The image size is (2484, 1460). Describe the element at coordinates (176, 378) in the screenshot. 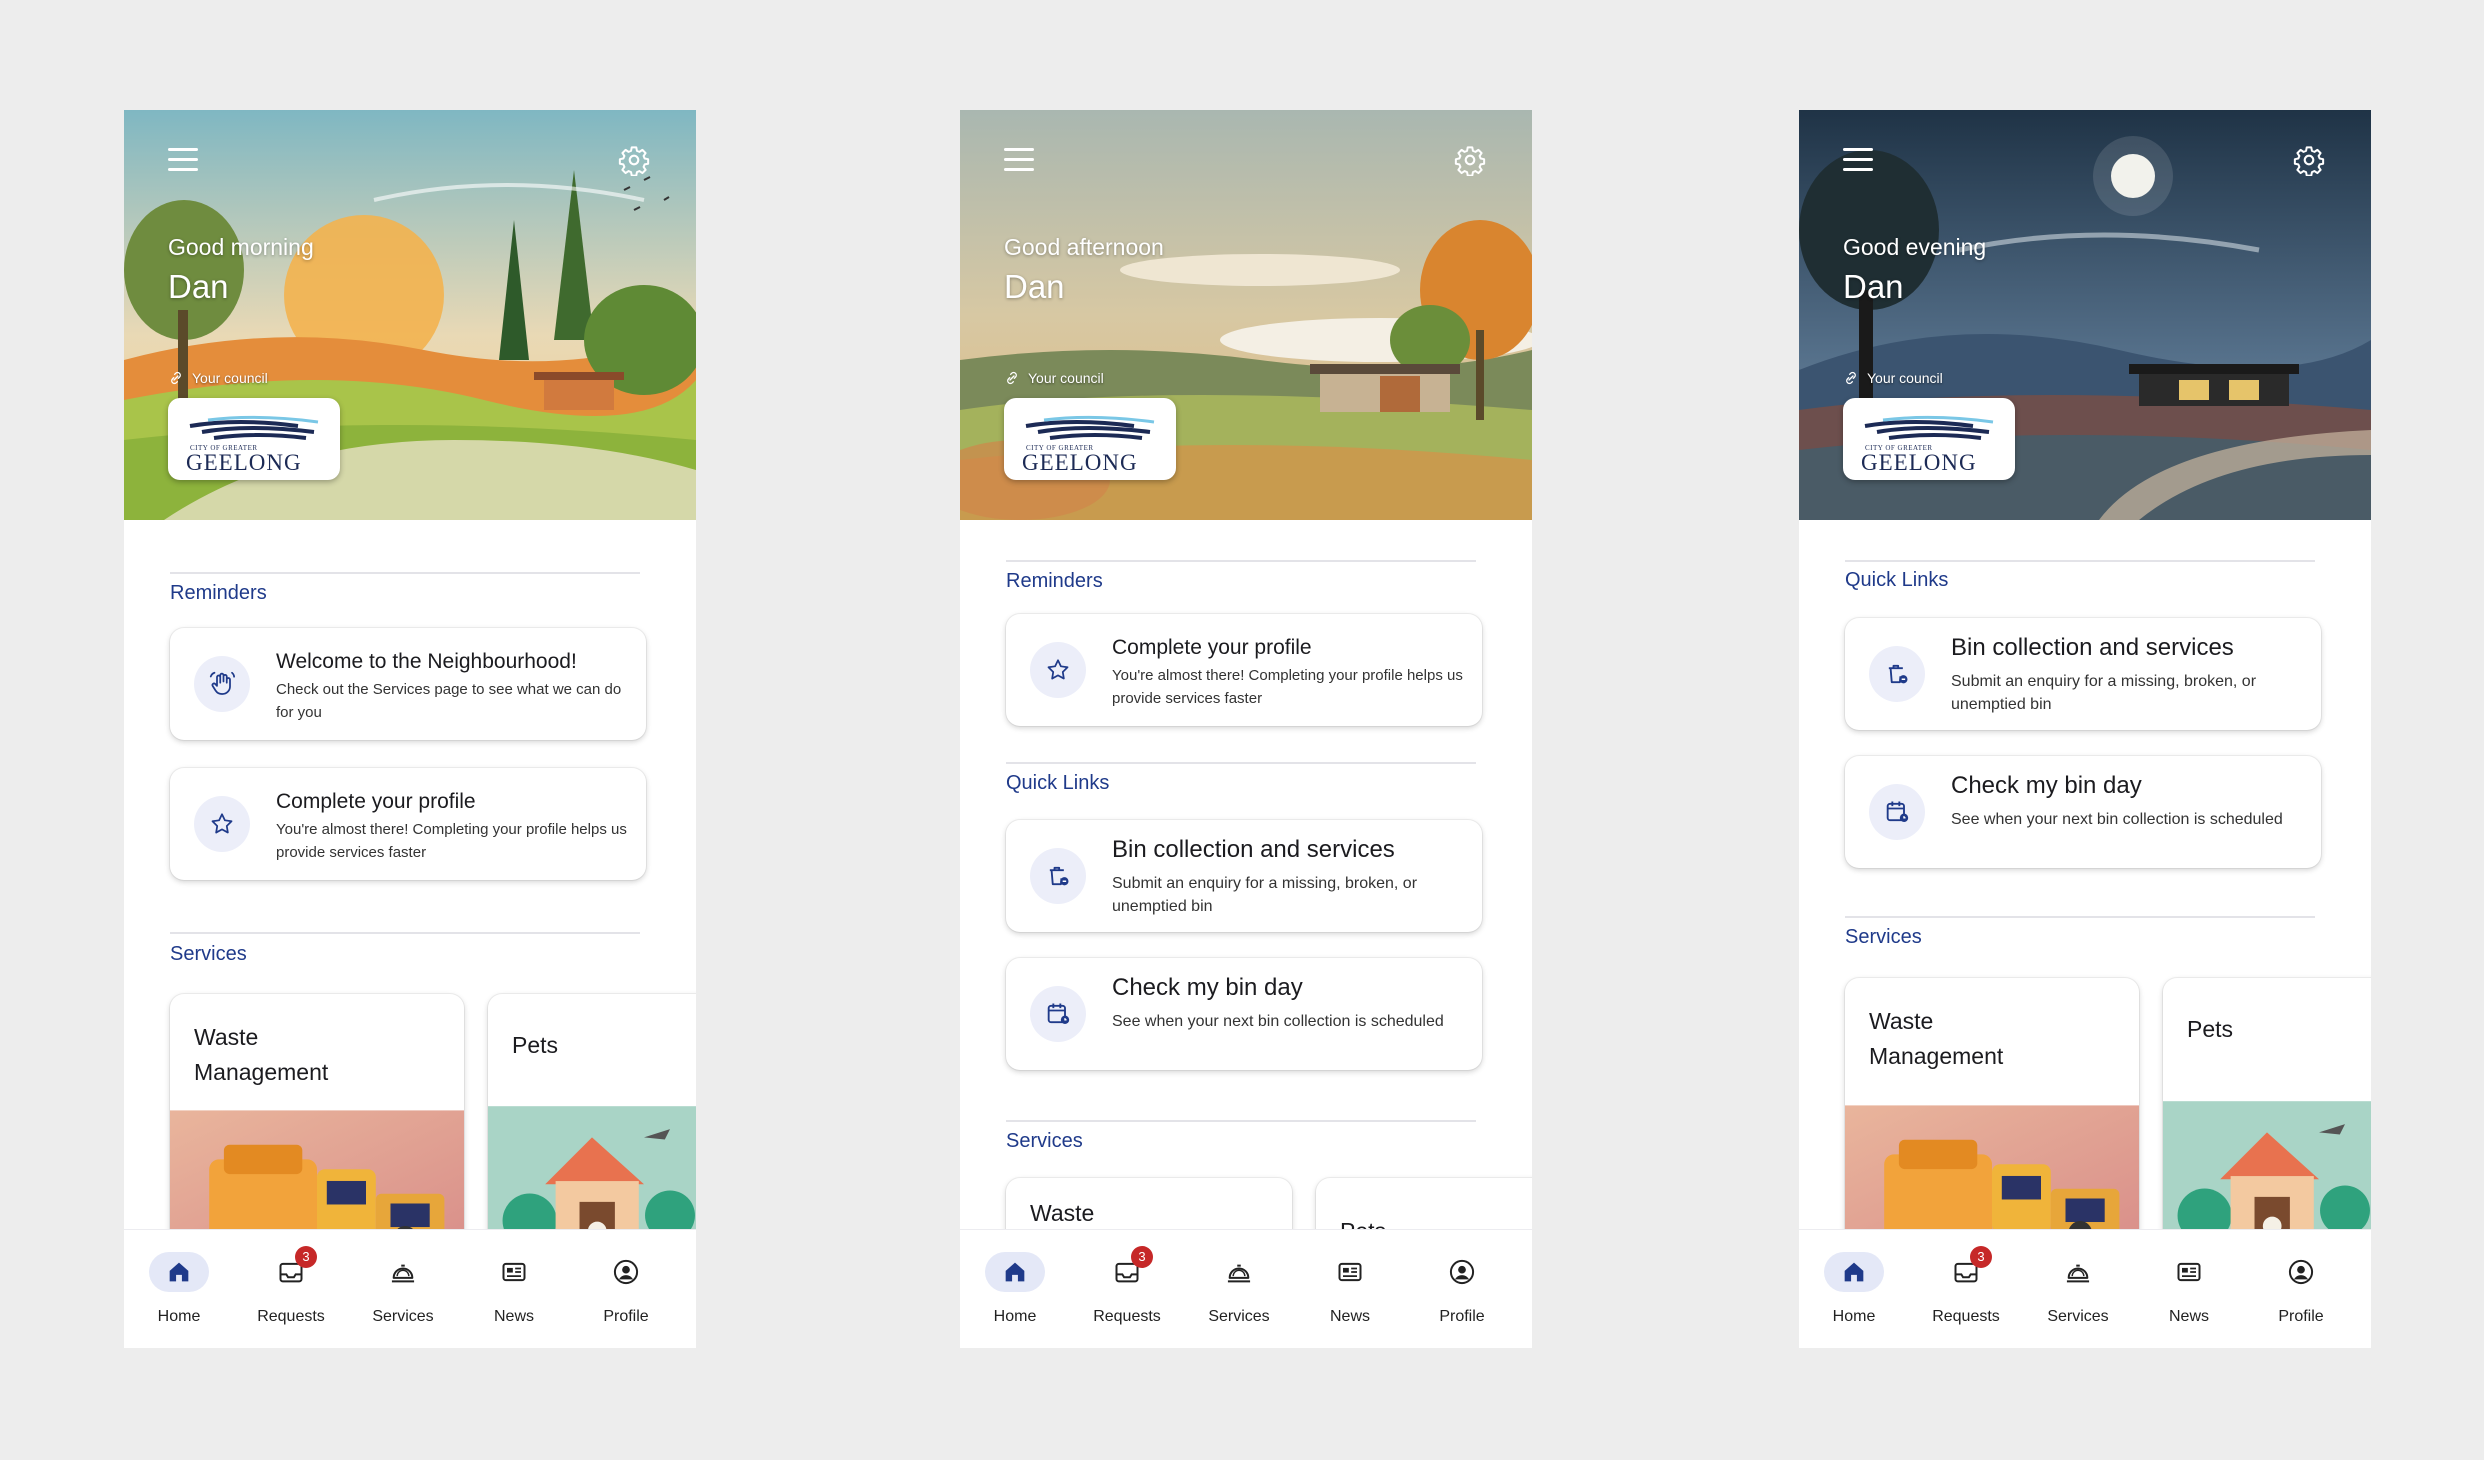

I see `link-icon` at that location.